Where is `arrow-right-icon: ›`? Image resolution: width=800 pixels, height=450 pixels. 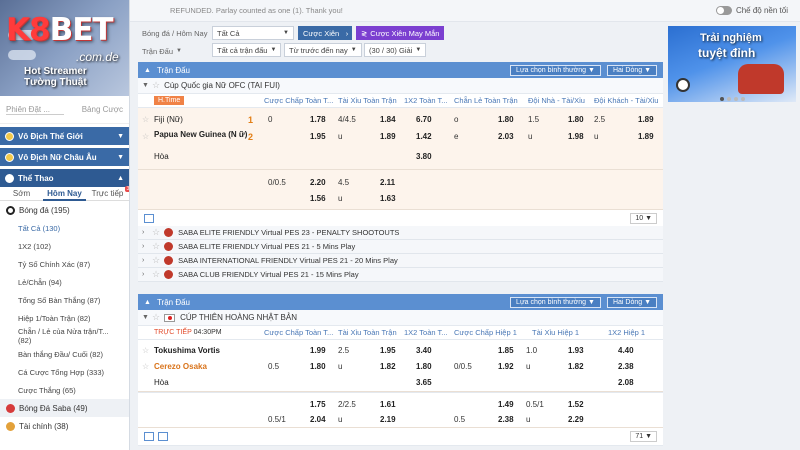 arrow-right-icon: › is located at coordinates (347, 33).